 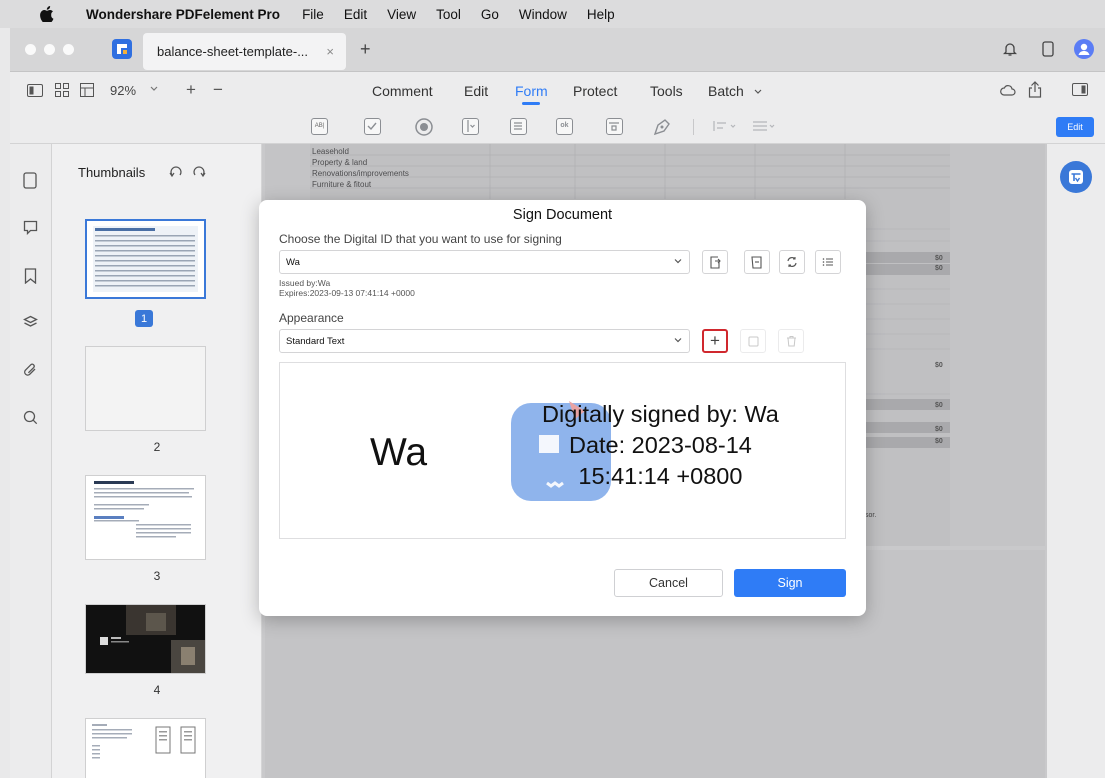 I want to click on trash-icon, so click(x=791, y=341).